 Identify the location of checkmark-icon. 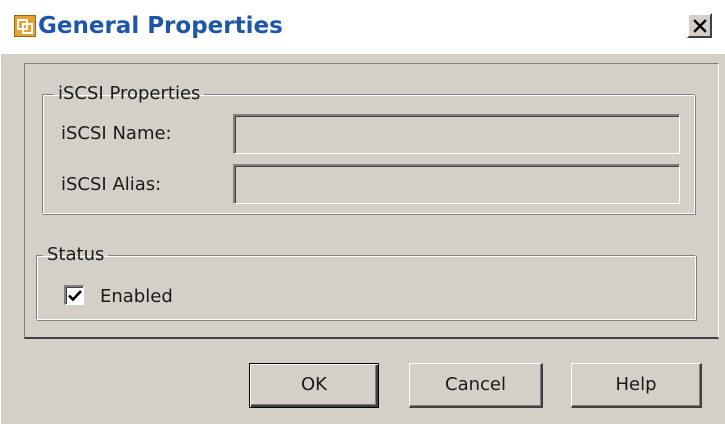
(75, 296).